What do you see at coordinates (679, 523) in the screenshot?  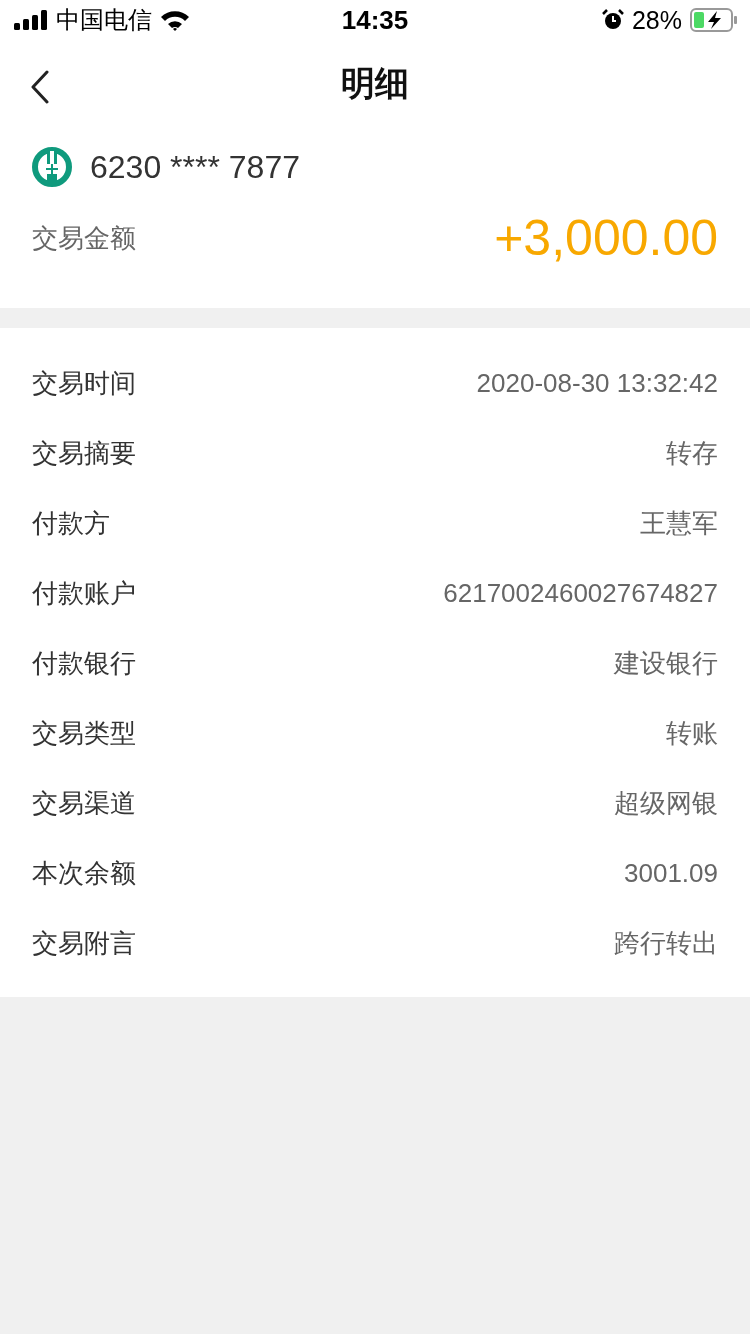 I see `detail-value: 王慧军` at bounding box center [679, 523].